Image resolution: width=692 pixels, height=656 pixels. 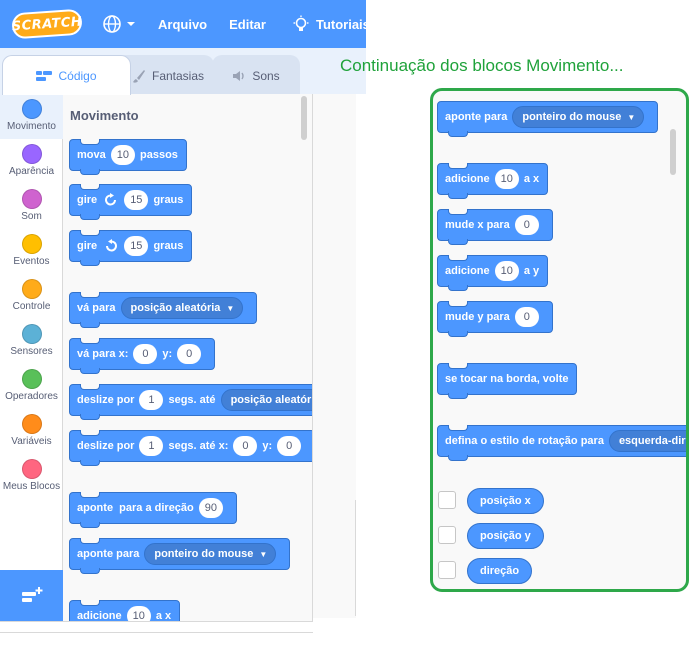 What do you see at coordinates (104, 115) in the screenshot?
I see `palette-title: Movimento` at bounding box center [104, 115].